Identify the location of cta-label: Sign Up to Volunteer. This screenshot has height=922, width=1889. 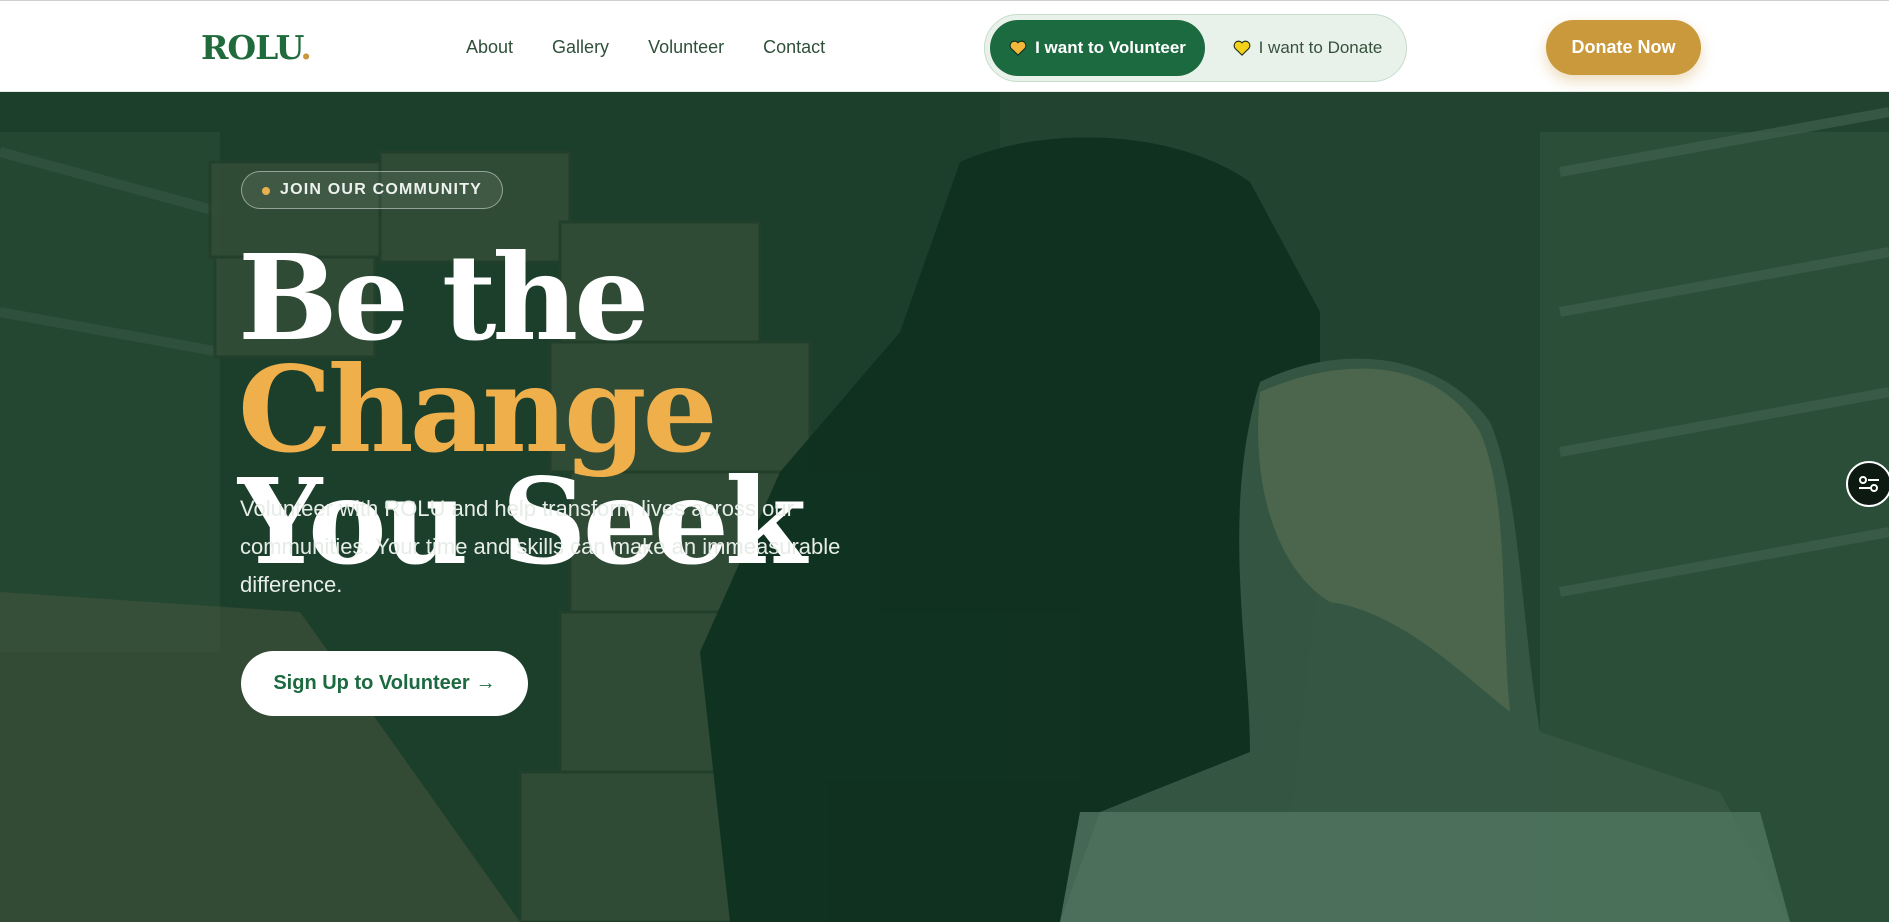
(371, 683).